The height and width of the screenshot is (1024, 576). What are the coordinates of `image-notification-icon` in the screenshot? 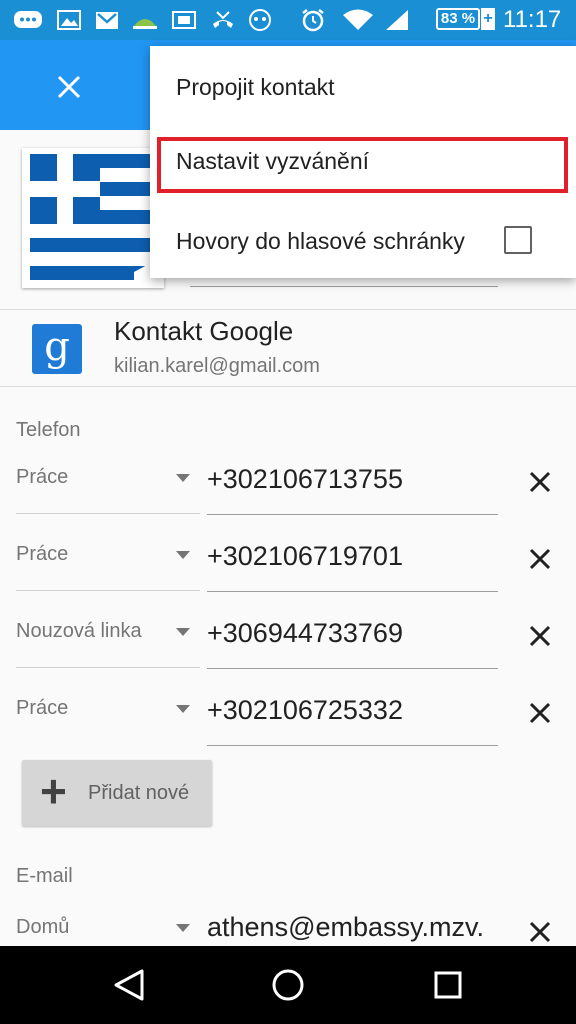 It's located at (69, 20).